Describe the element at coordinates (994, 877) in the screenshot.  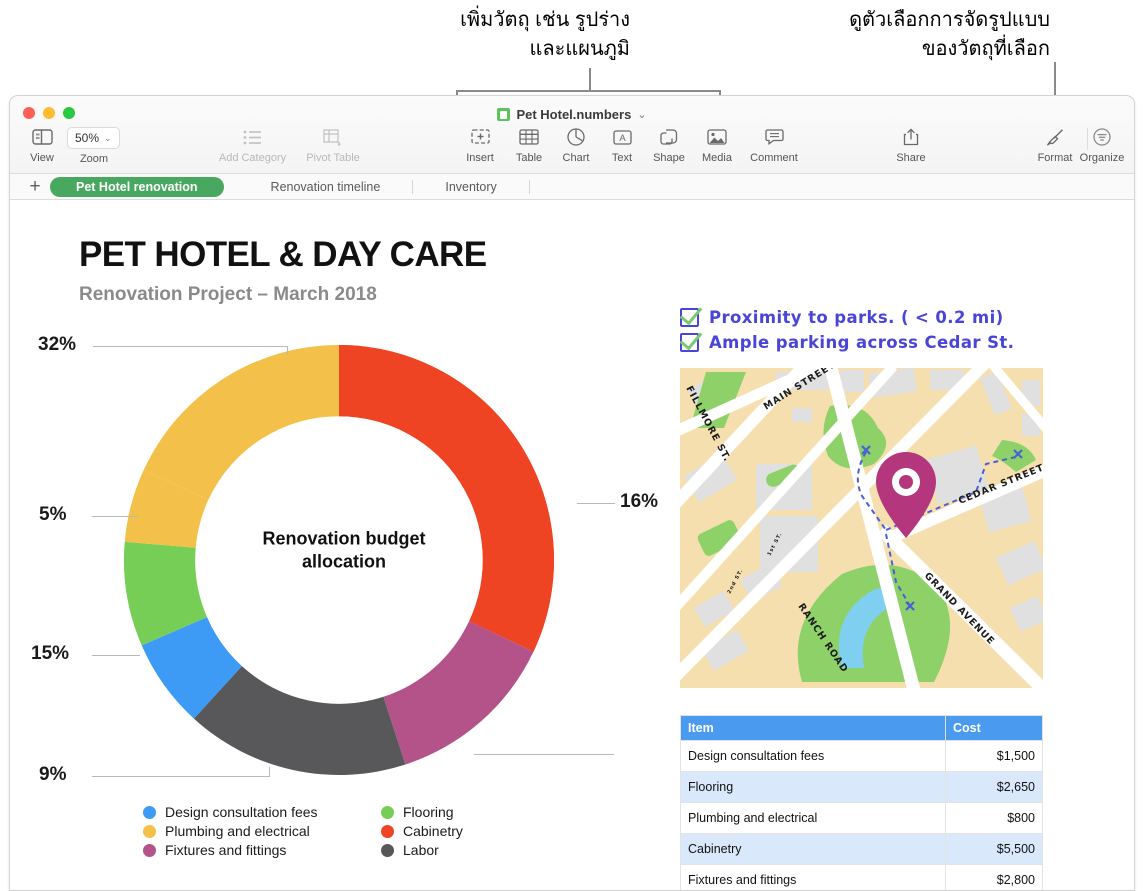
I see `table-cell-cost: $2,800` at that location.